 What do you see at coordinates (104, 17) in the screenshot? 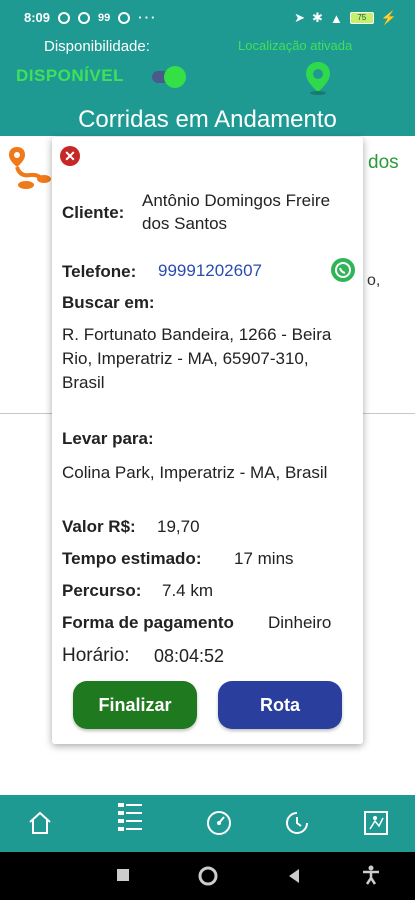
I see `notification-badge: 99` at bounding box center [104, 17].